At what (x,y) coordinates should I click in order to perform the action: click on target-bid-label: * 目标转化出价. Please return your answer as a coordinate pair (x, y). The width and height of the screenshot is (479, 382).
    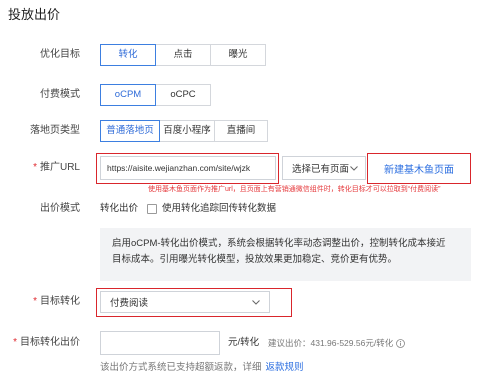
    Looking at the image, I should click on (40, 343).